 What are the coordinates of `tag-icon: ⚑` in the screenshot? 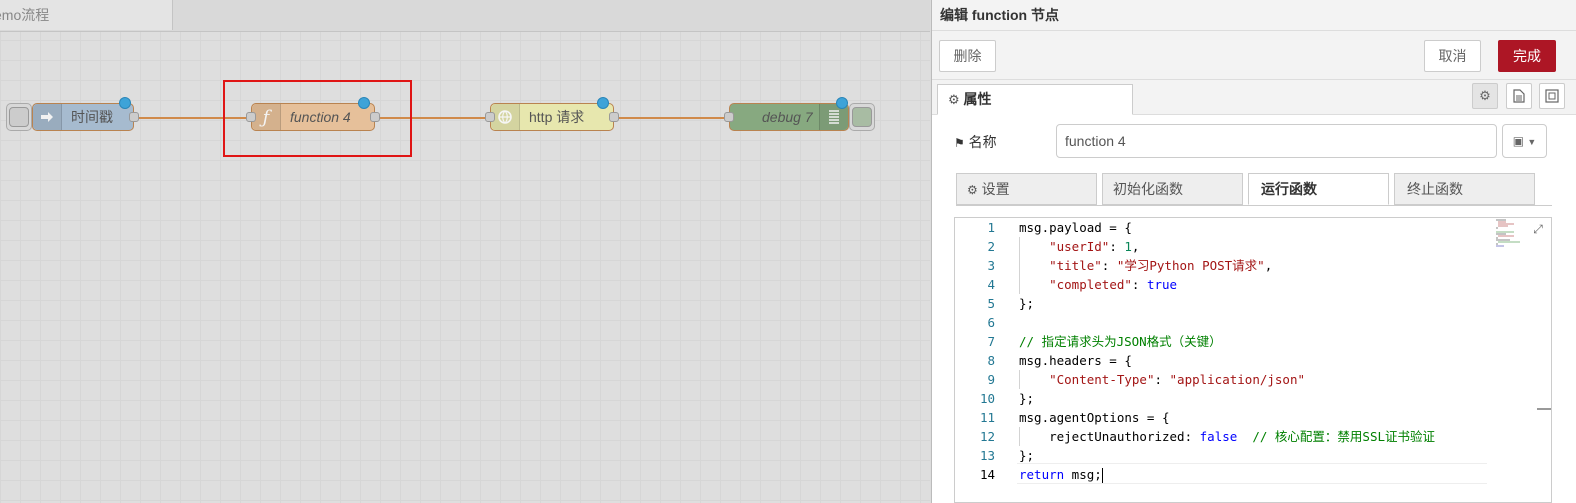 It's located at (959, 143).